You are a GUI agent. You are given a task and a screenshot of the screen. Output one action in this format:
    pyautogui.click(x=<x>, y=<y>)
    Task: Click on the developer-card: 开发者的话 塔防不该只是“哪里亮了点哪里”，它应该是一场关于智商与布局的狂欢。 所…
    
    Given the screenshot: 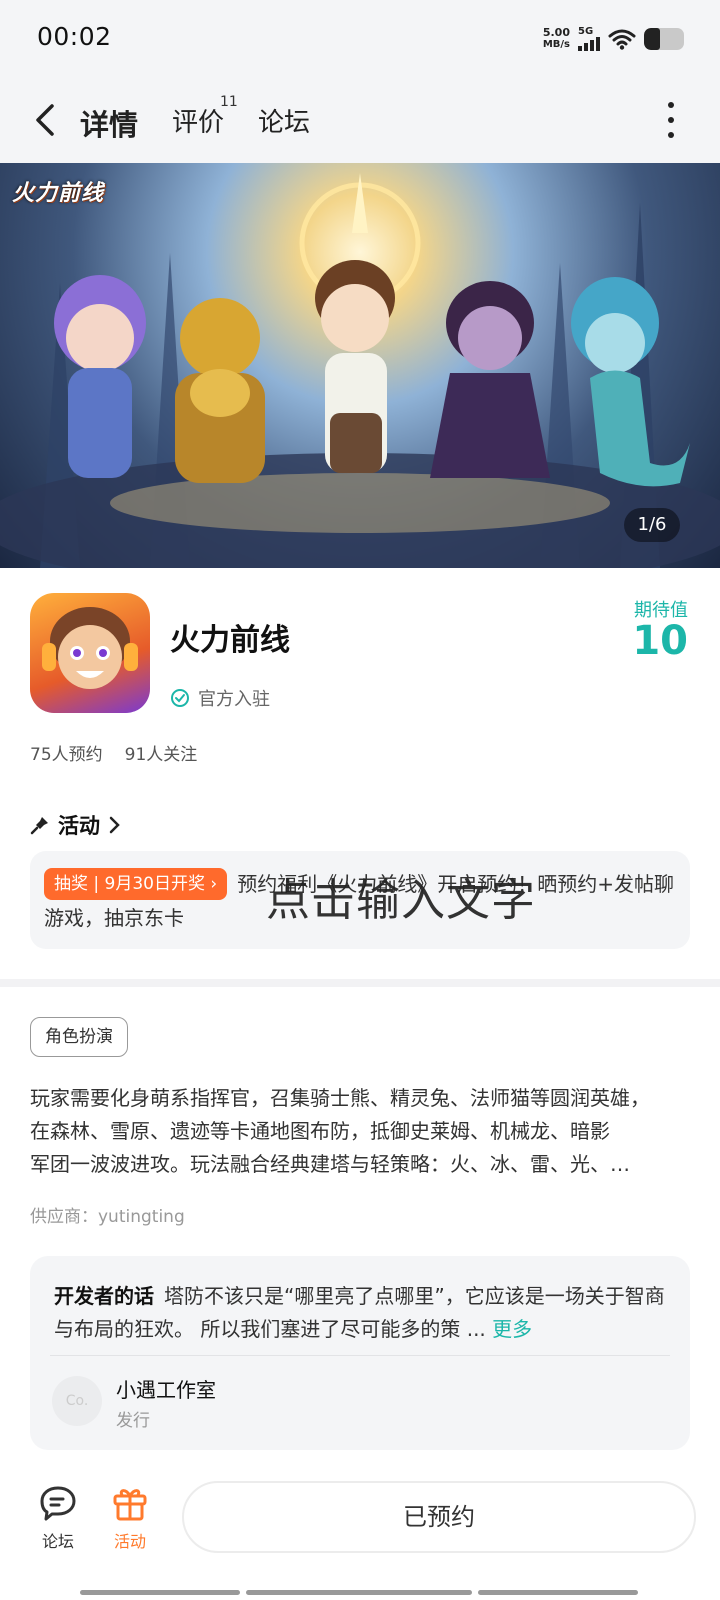 What is the action you would take?
    pyautogui.click(x=360, y=1353)
    